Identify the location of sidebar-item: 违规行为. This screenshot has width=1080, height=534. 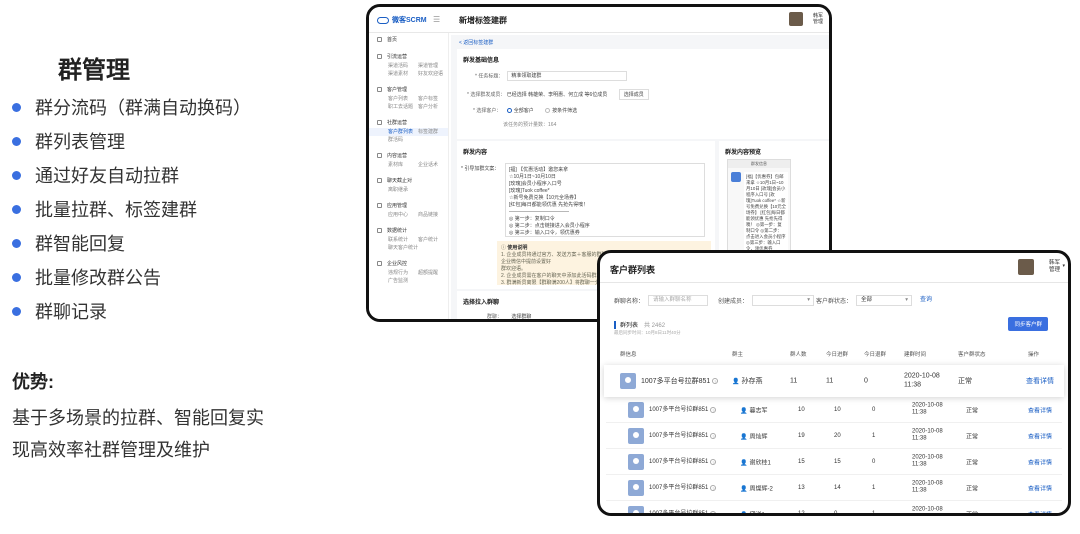
(403, 273).